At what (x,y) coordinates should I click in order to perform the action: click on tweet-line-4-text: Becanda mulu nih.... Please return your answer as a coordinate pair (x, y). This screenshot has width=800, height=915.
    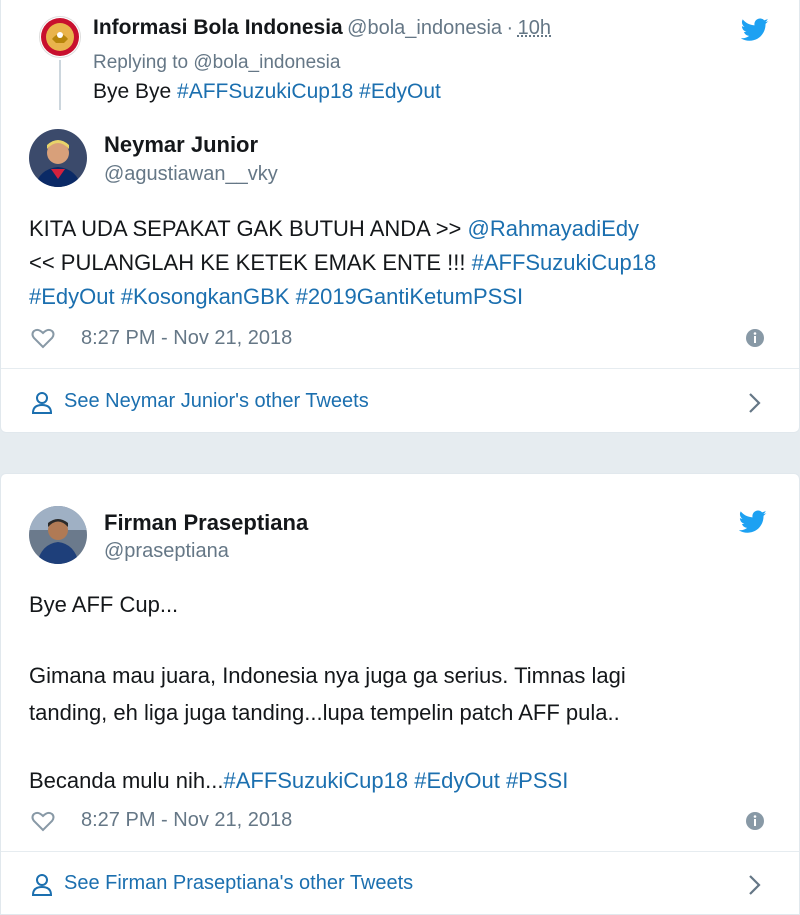
    Looking at the image, I should click on (126, 780).